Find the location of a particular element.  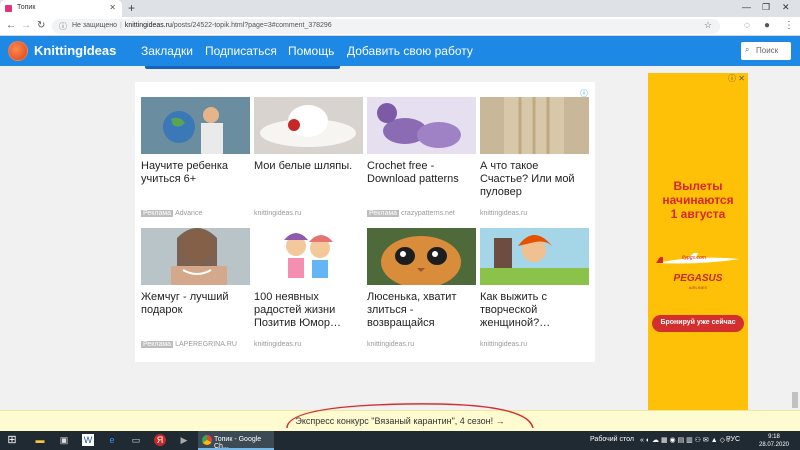

browser-tab-strip: Топик ✕ + — ❐ ✕ is located at coordinates (400, 8).